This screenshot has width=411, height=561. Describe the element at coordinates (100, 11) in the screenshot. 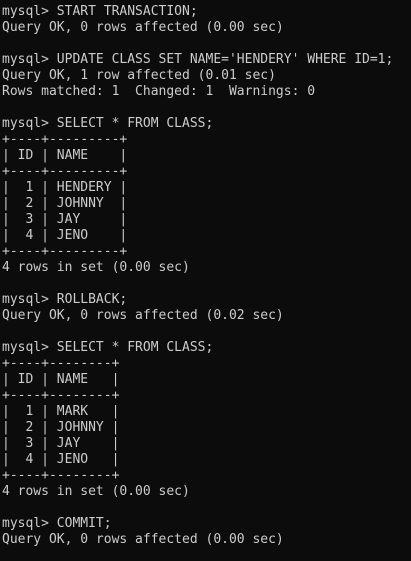

I see `start-transaction-command: mysql> START TRANSACTION;` at that location.